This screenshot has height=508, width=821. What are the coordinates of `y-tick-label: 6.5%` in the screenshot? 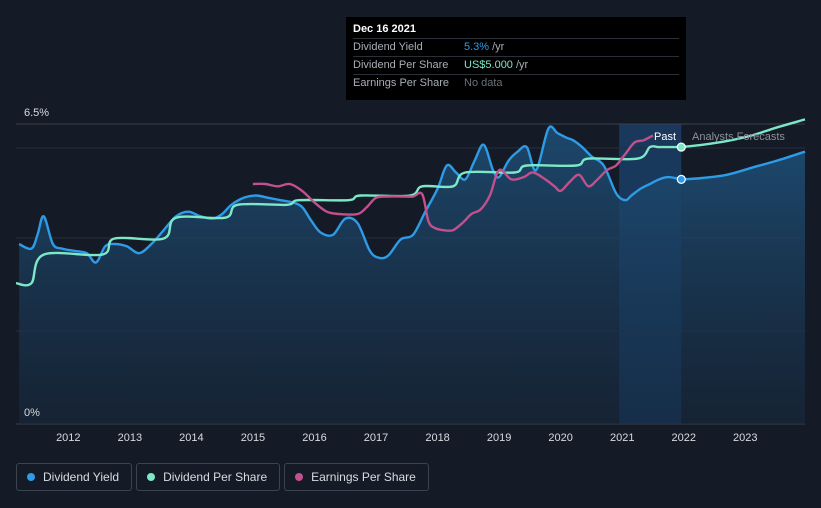 It's located at (36, 113).